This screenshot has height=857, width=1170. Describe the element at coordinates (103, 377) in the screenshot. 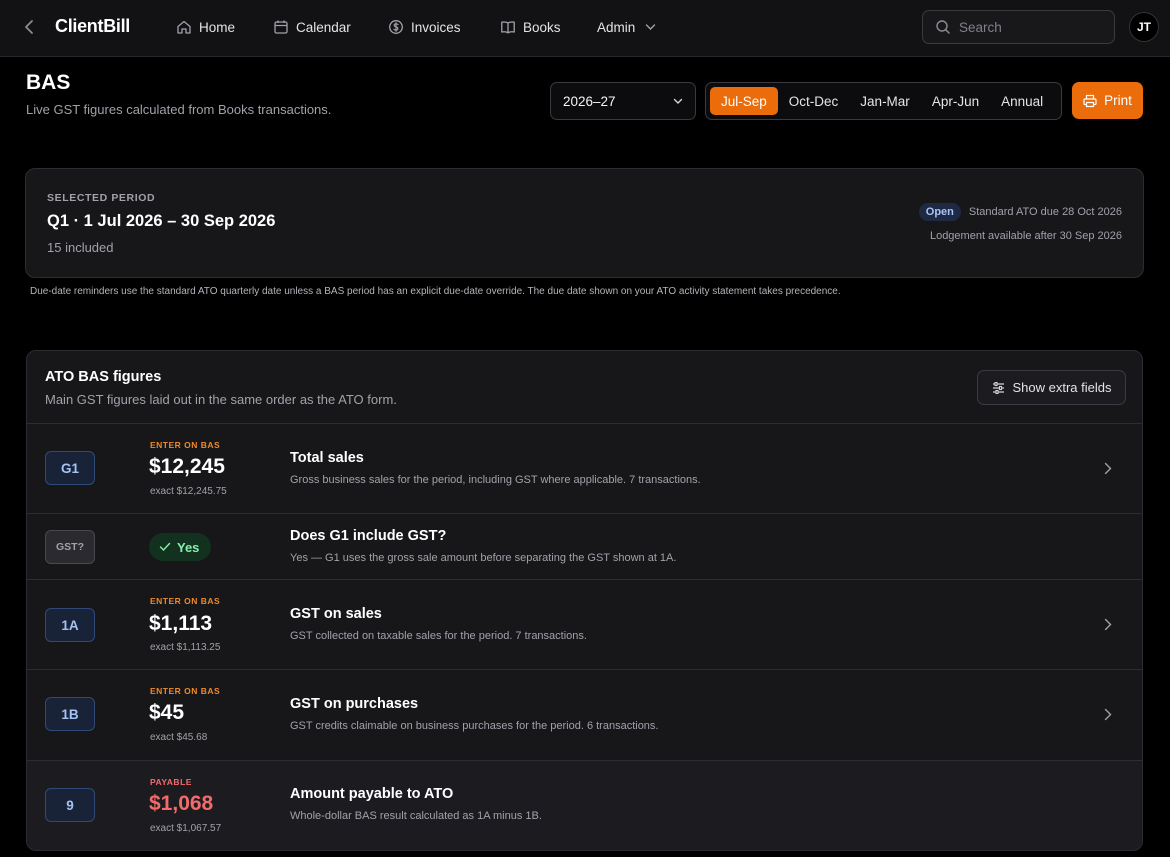

I see `bas-figures-title: ATO BAS figures` at that location.